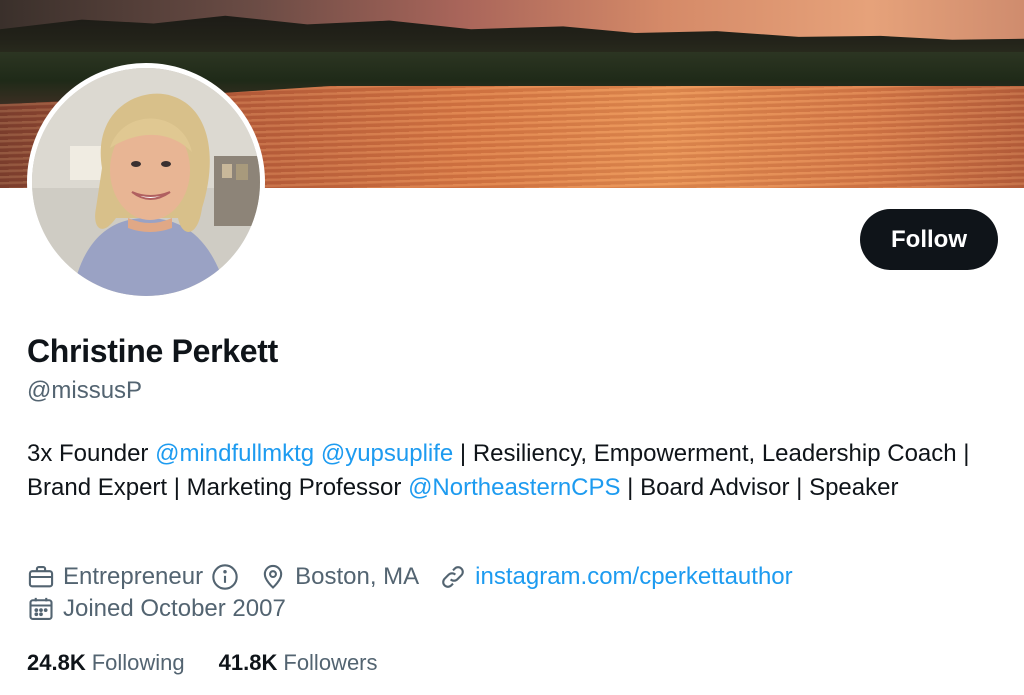  I want to click on profile-handle: @missusP, so click(85, 390).